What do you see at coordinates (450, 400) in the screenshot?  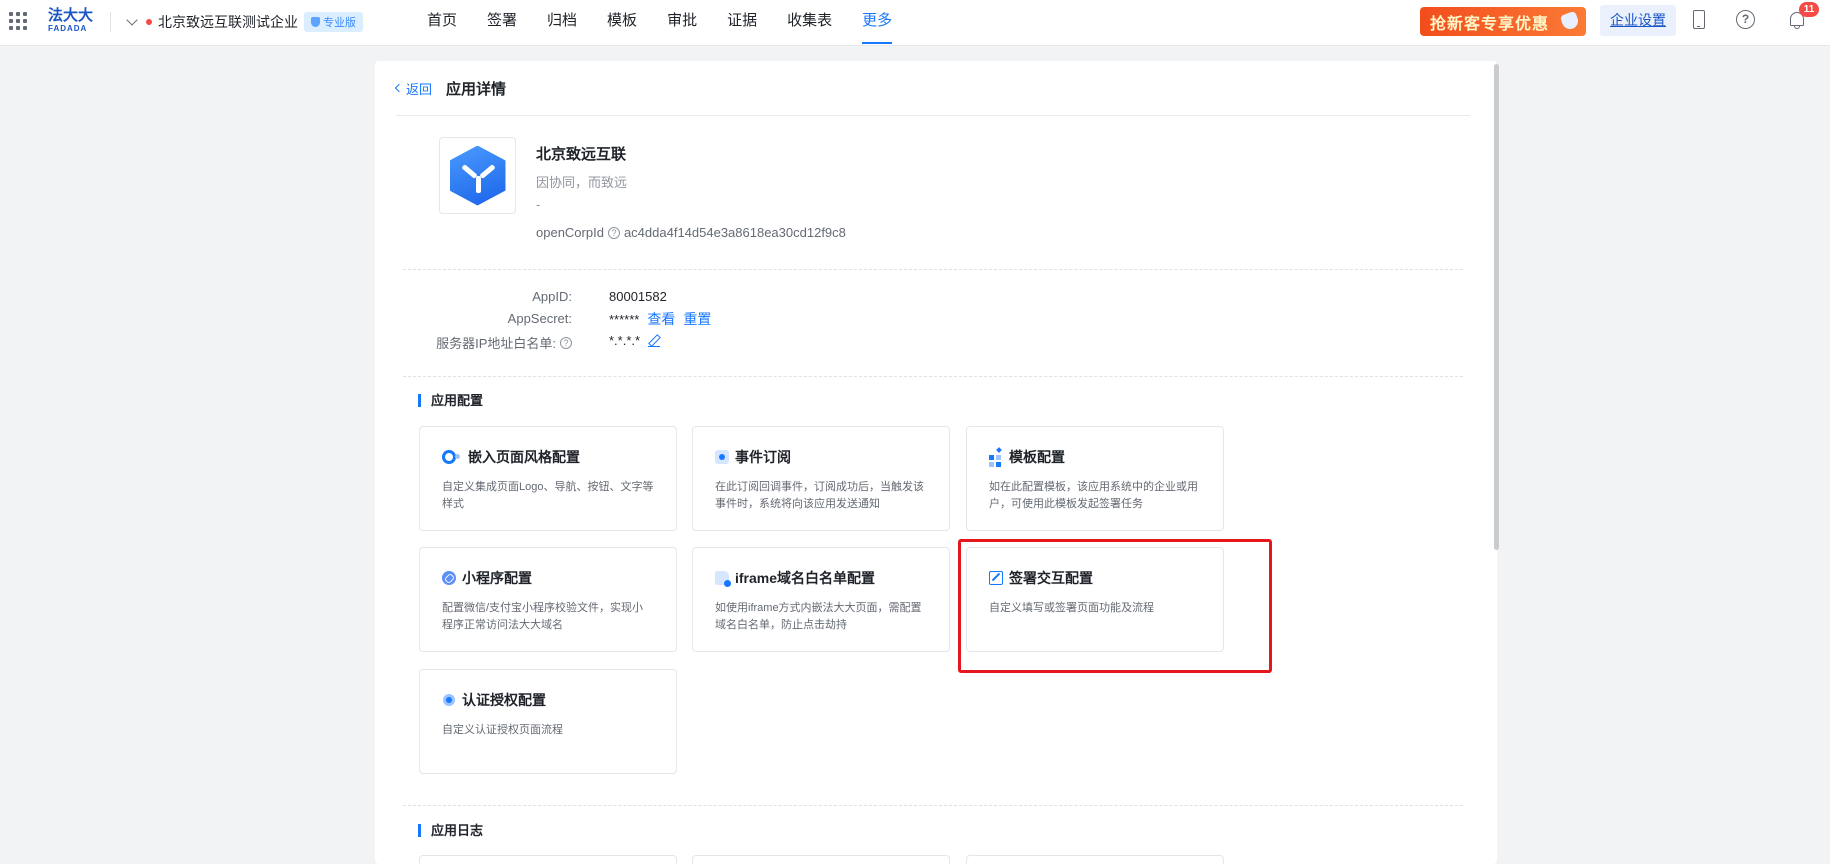 I see `section-title-config: 应用配置` at bounding box center [450, 400].